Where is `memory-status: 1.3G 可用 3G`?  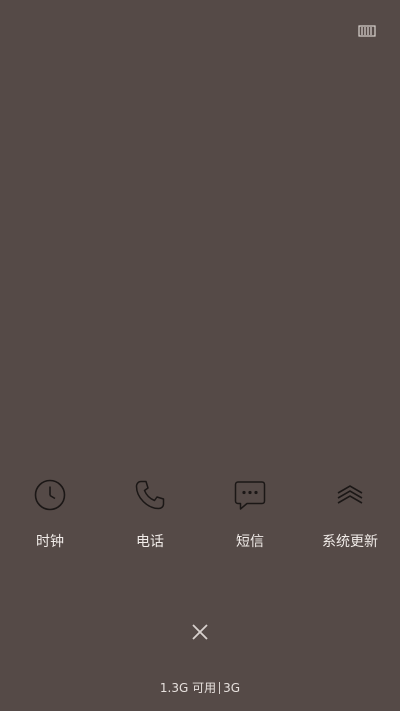
memory-status: 1.3G 可用 3G is located at coordinates (200, 688).